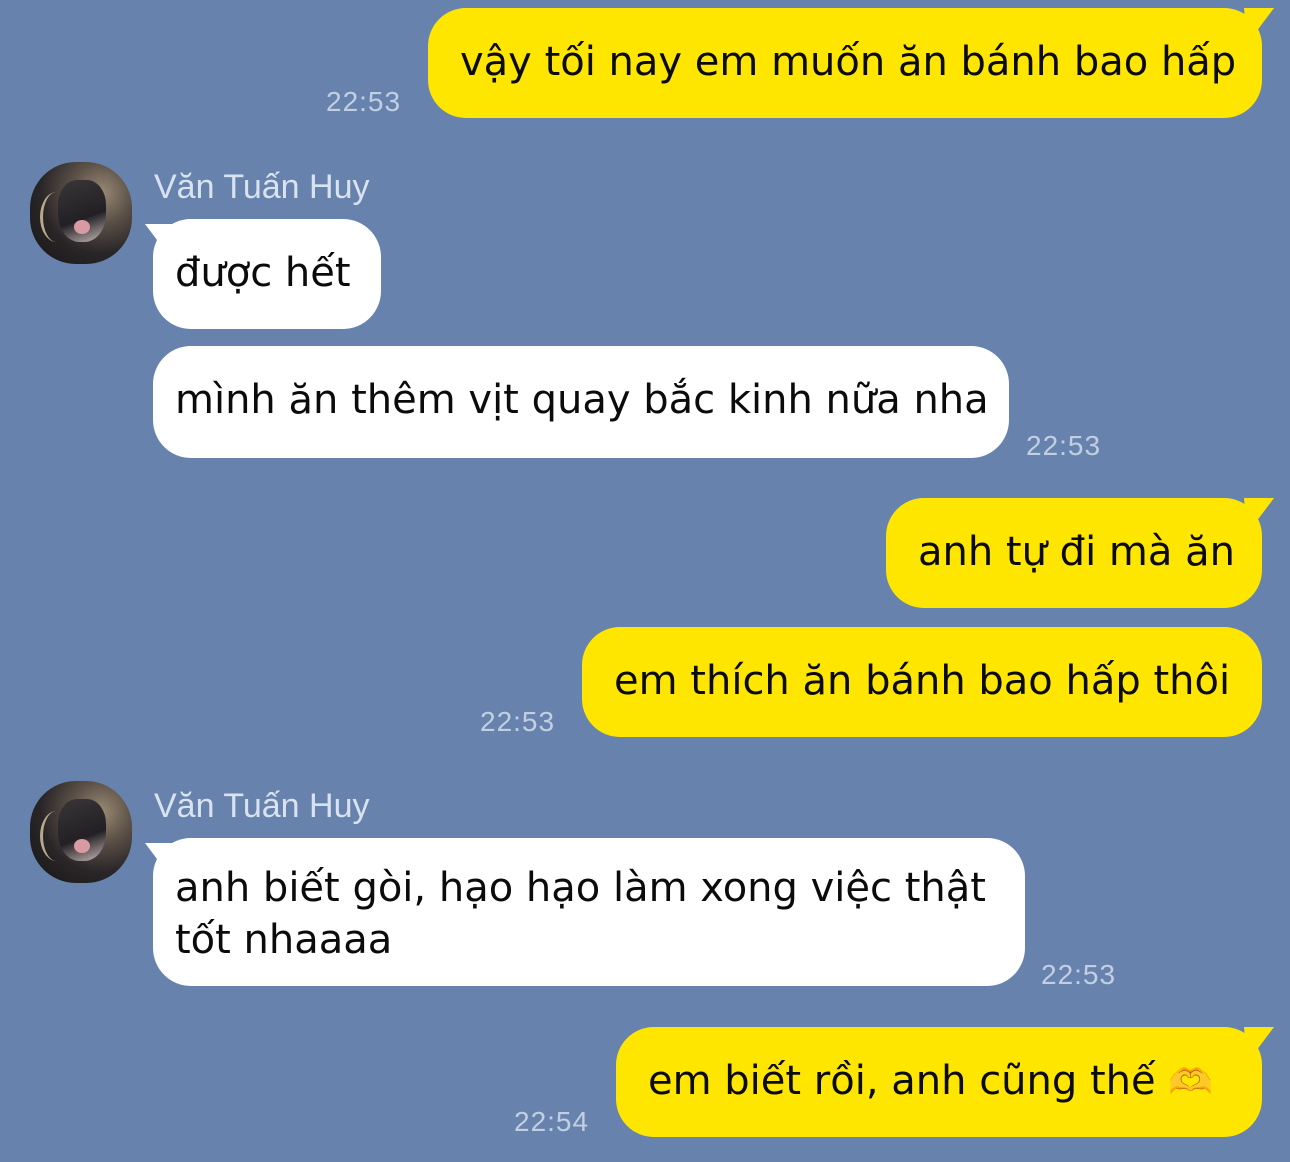  I want to click on message-text: anh tự đi mà ăn, so click(1076, 552).